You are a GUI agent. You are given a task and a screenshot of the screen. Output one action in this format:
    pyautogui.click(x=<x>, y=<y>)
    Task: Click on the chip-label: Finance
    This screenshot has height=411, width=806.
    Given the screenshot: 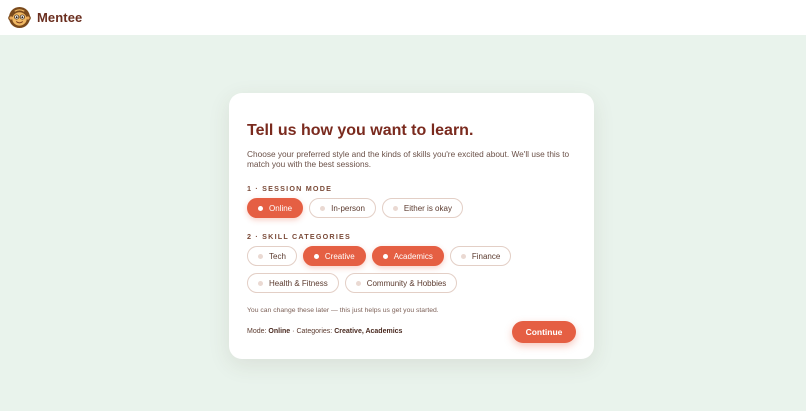 What is the action you would take?
    pyautogui.click(x=486, y=256)
    